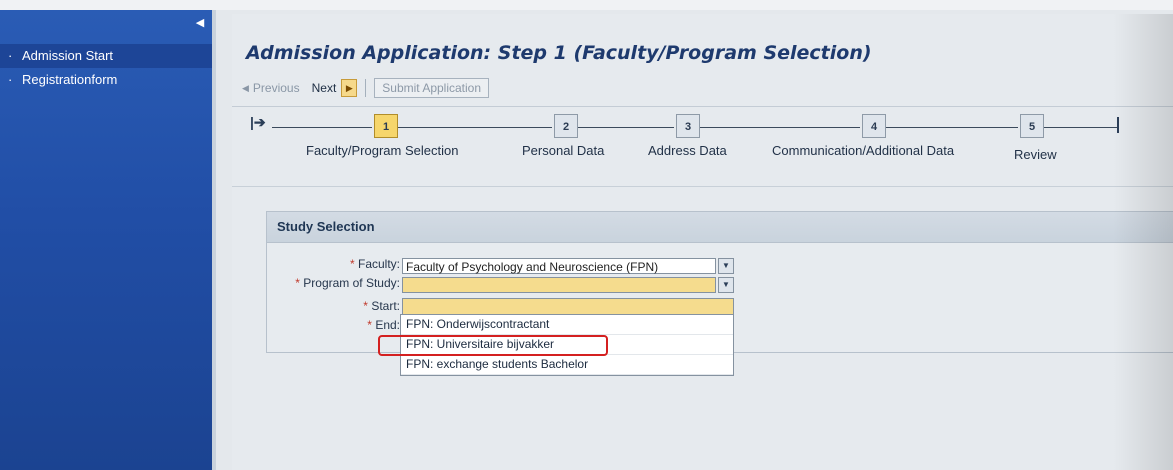 This screenshot has width=1173, height=470. Describe the element at coordinates (1035, 154) in the screenshot. I see `roadmap-step-5-label: Review` at that location.